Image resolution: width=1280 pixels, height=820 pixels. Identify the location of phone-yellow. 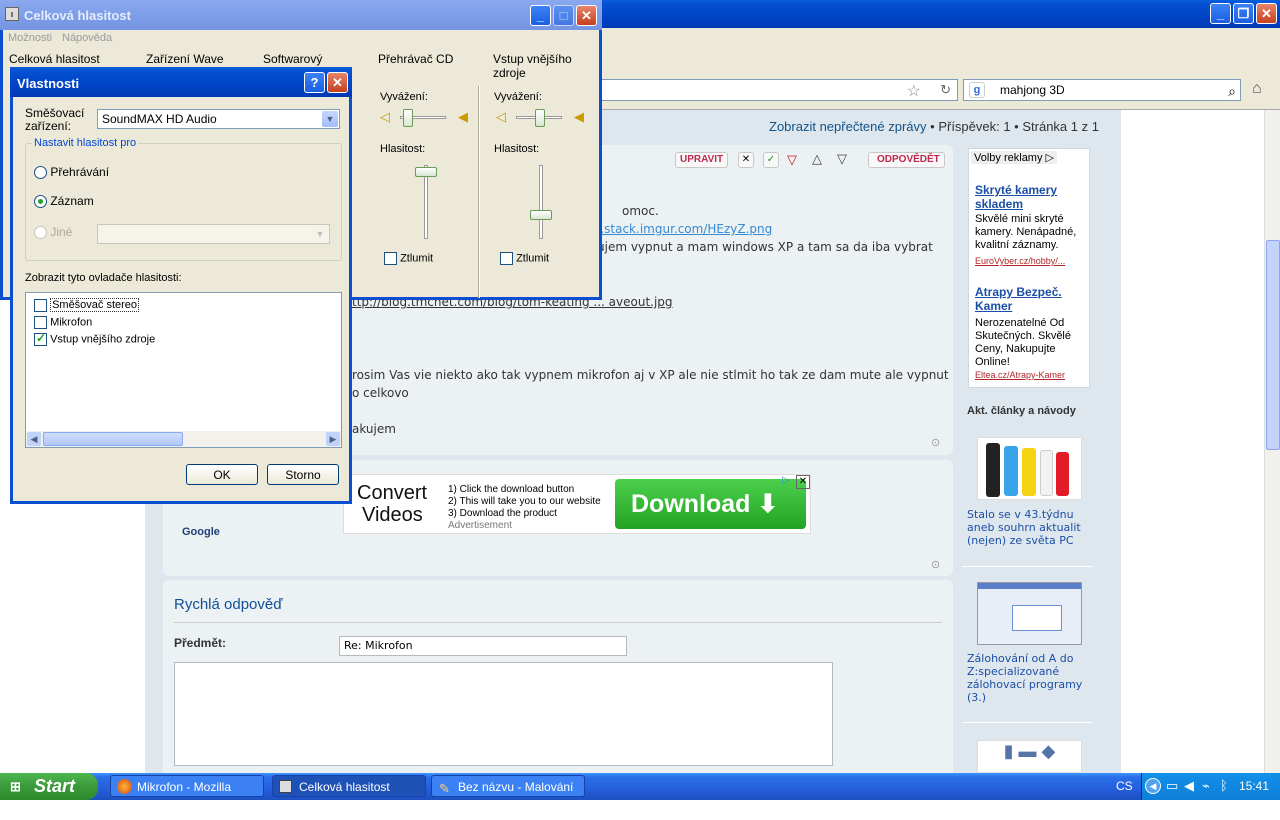
(1029, 472).